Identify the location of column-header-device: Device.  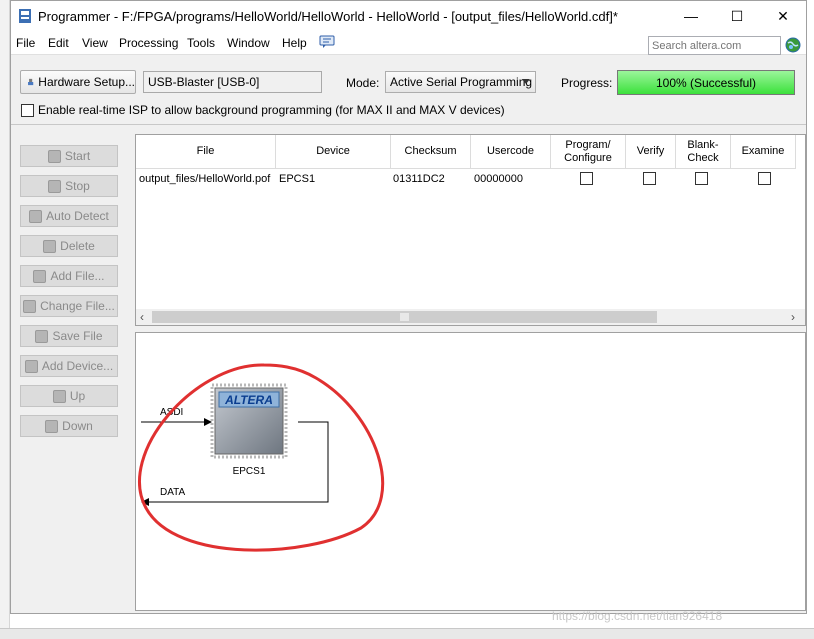
(333, 152).